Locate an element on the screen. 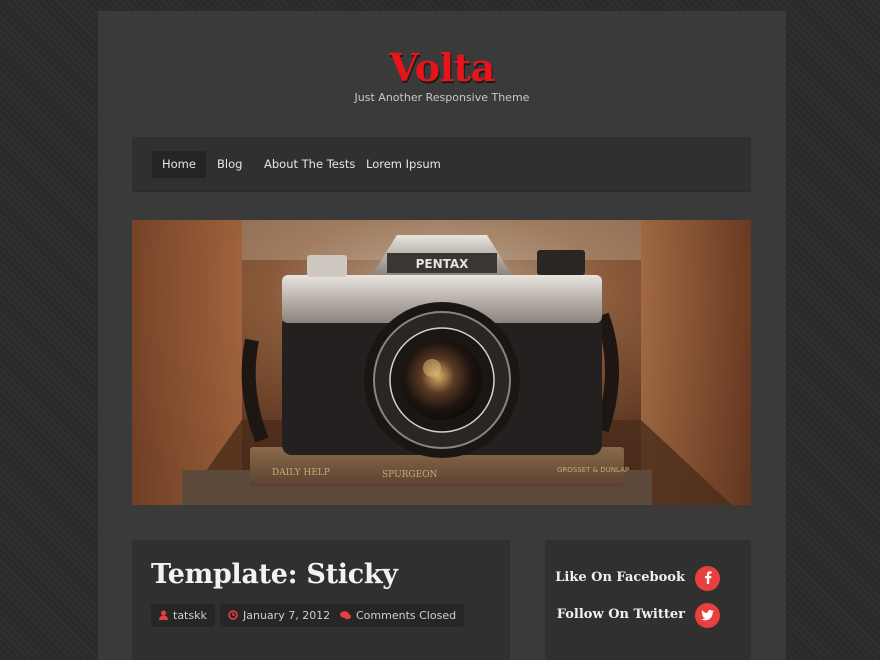  site-title-text: Volta is located at coordinates (442, 67).